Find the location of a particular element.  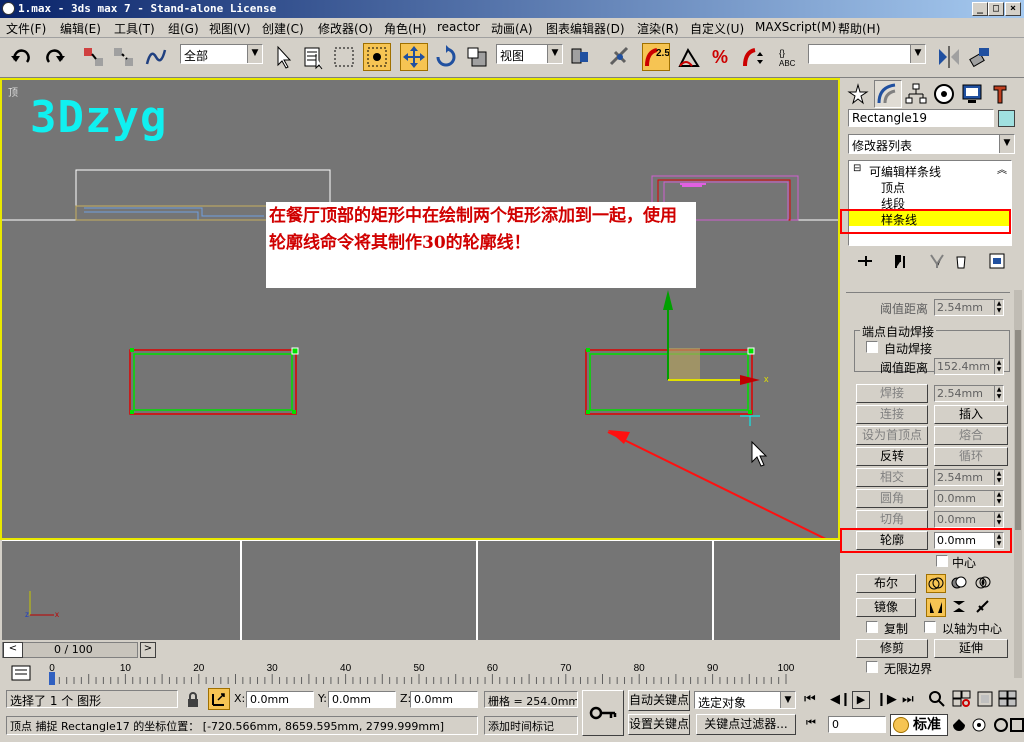

zoom-all-icon is located at coordinates (962, 700).